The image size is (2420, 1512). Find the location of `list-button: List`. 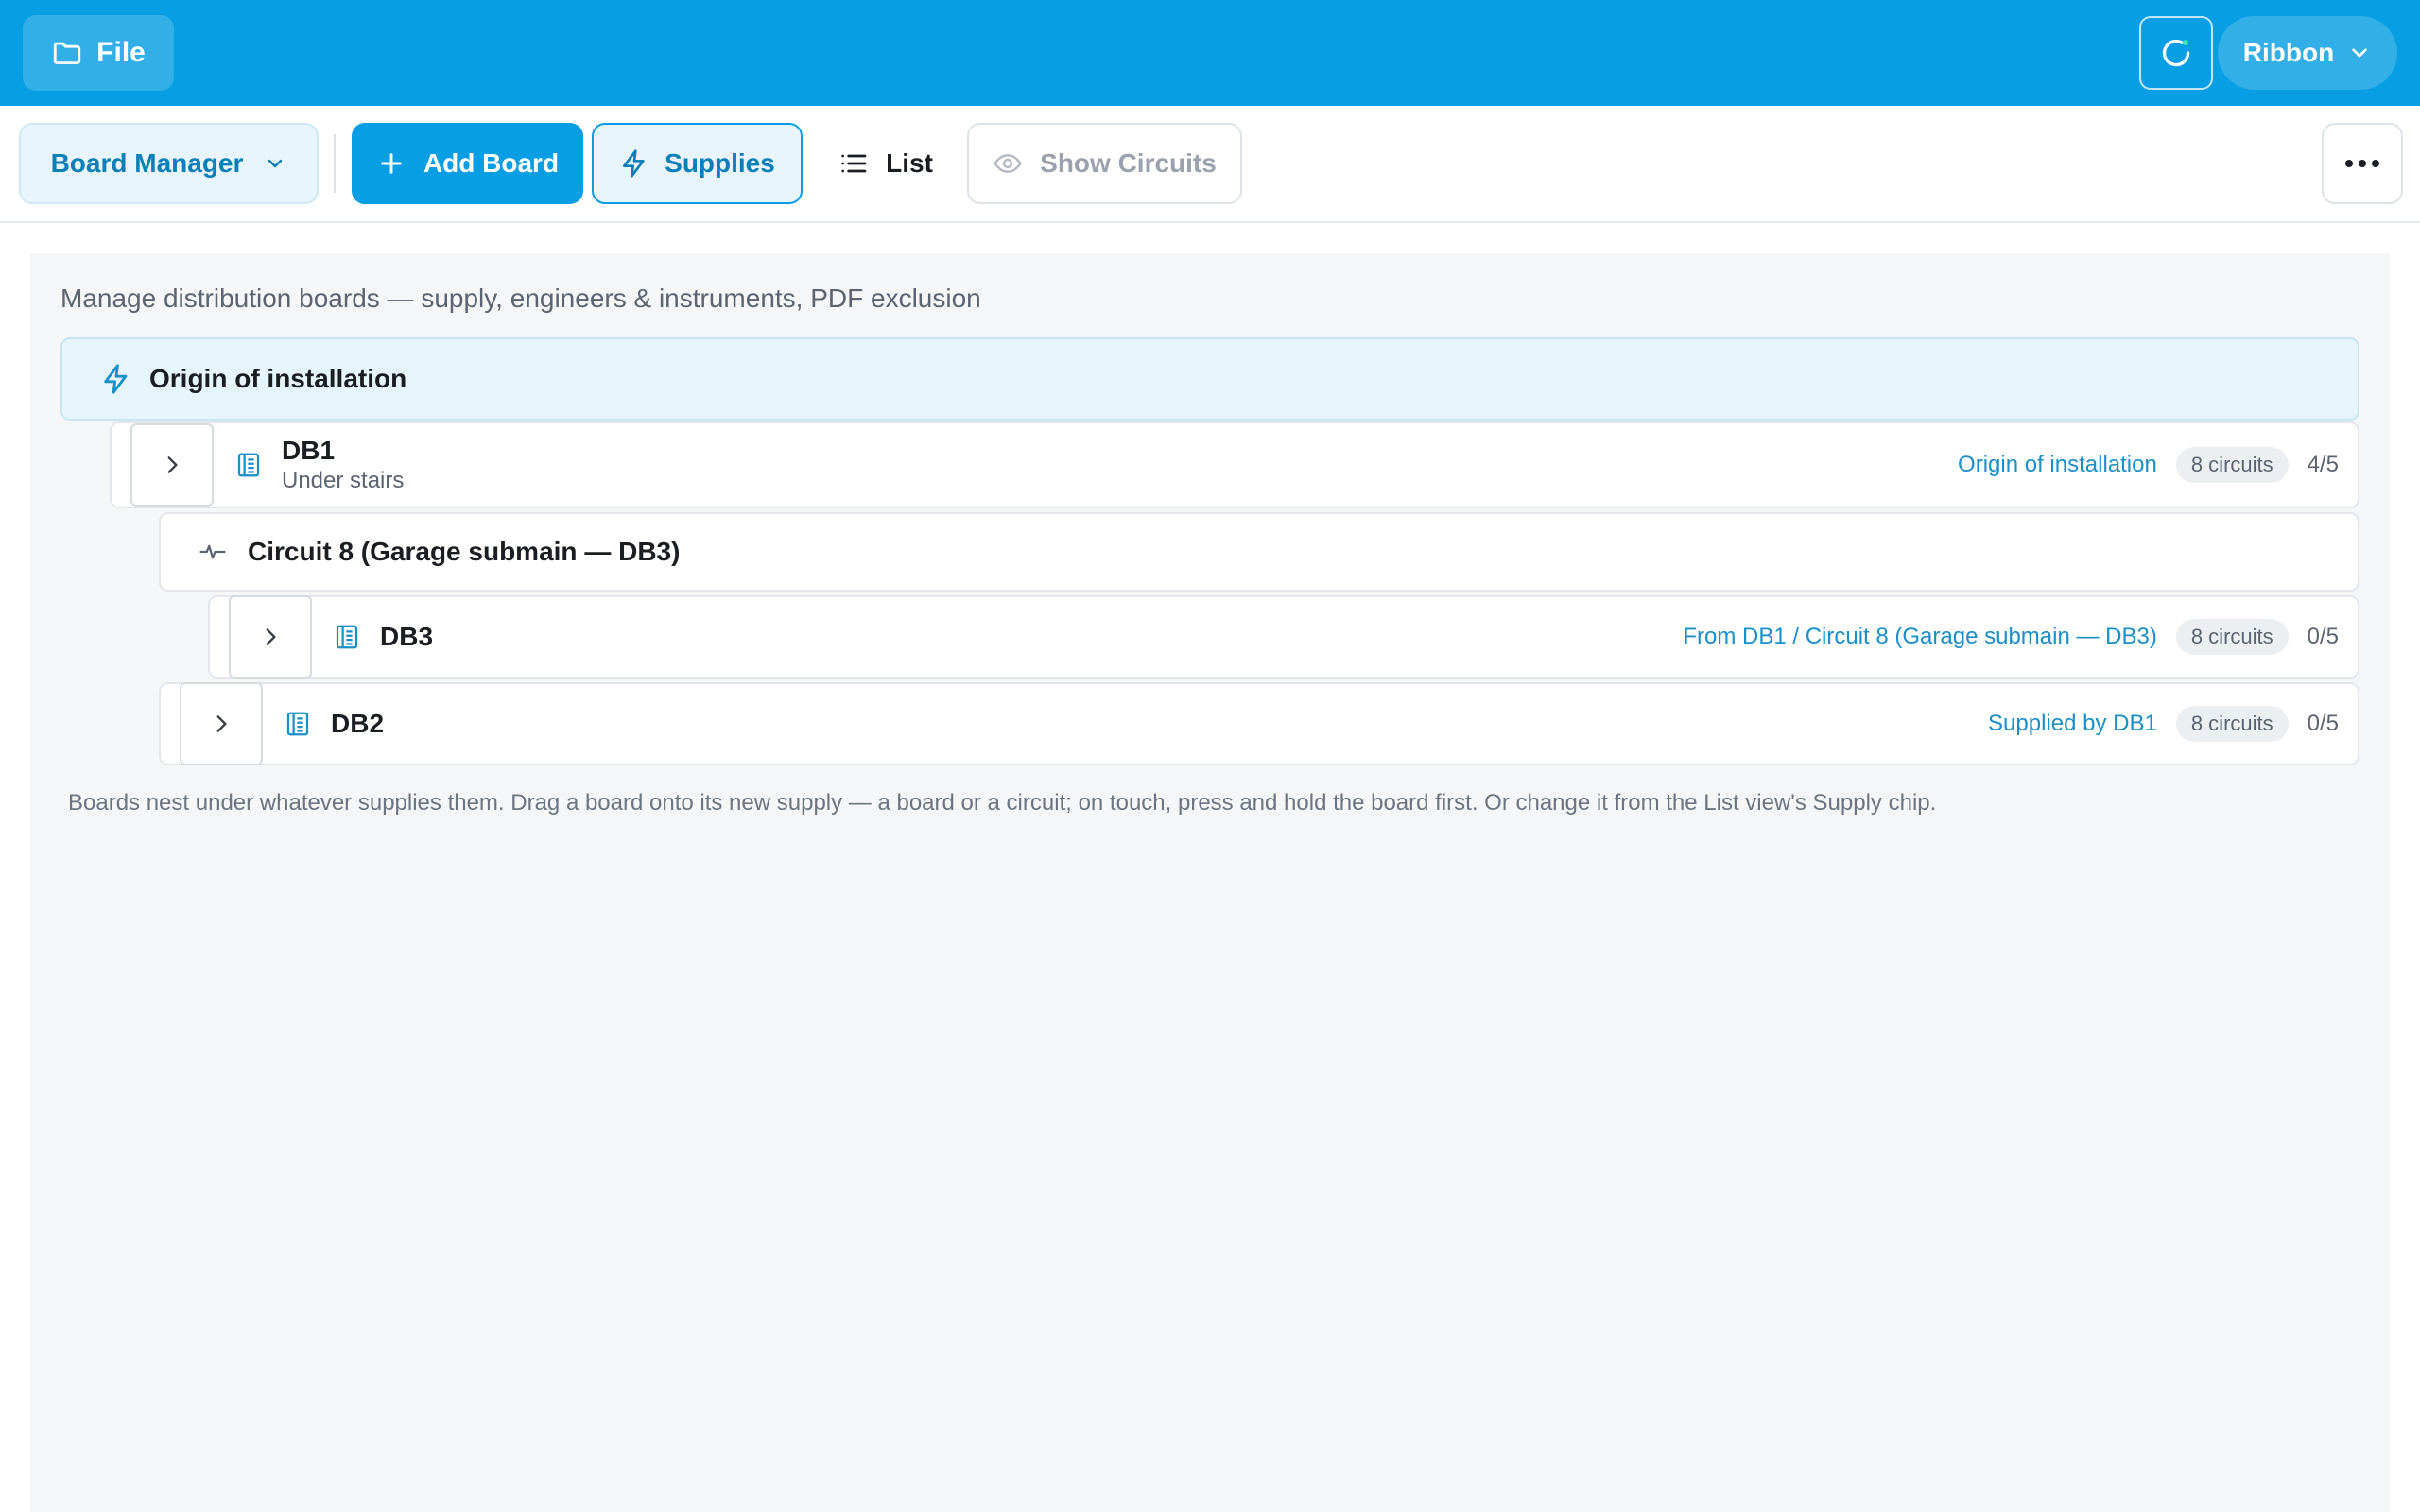

list-button: List is located at coordinates (885, 163).